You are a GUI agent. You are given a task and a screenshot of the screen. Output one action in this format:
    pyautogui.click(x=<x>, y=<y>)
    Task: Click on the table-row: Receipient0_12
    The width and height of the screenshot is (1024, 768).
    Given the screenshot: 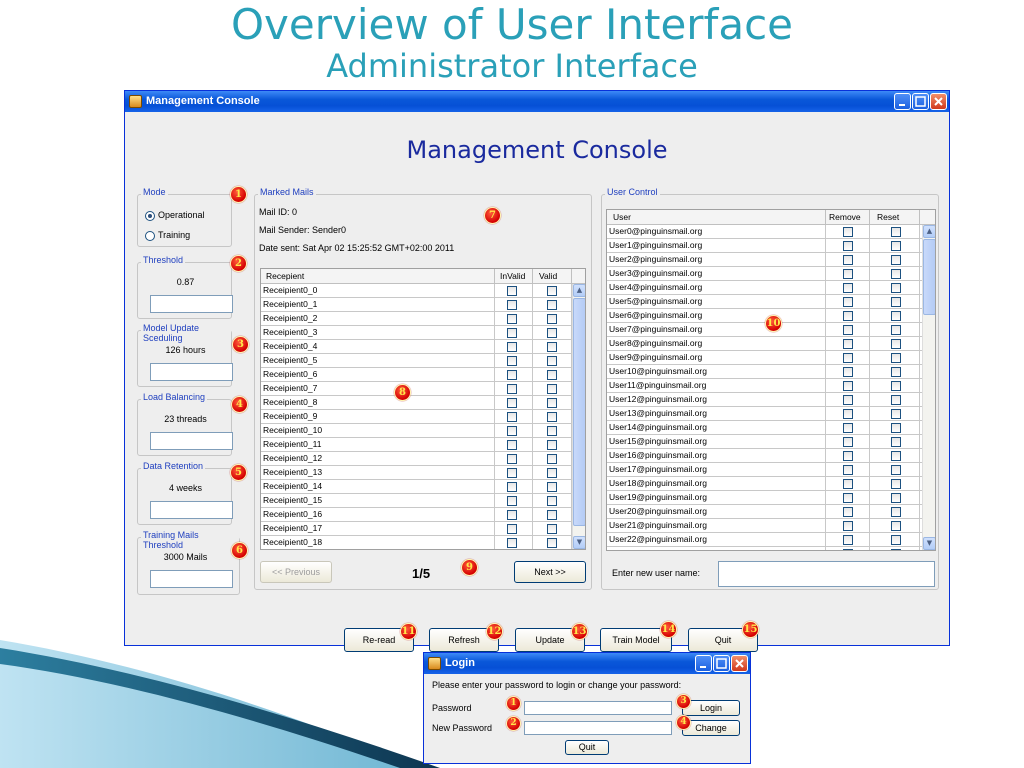 What is the action you would take?
    pyautogui.click(x=416, y=459)
    